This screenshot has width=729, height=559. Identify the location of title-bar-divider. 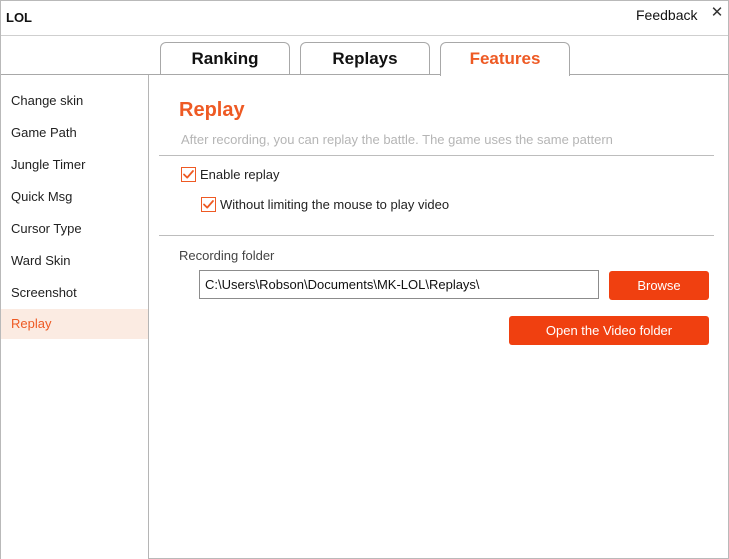
(364, 35).